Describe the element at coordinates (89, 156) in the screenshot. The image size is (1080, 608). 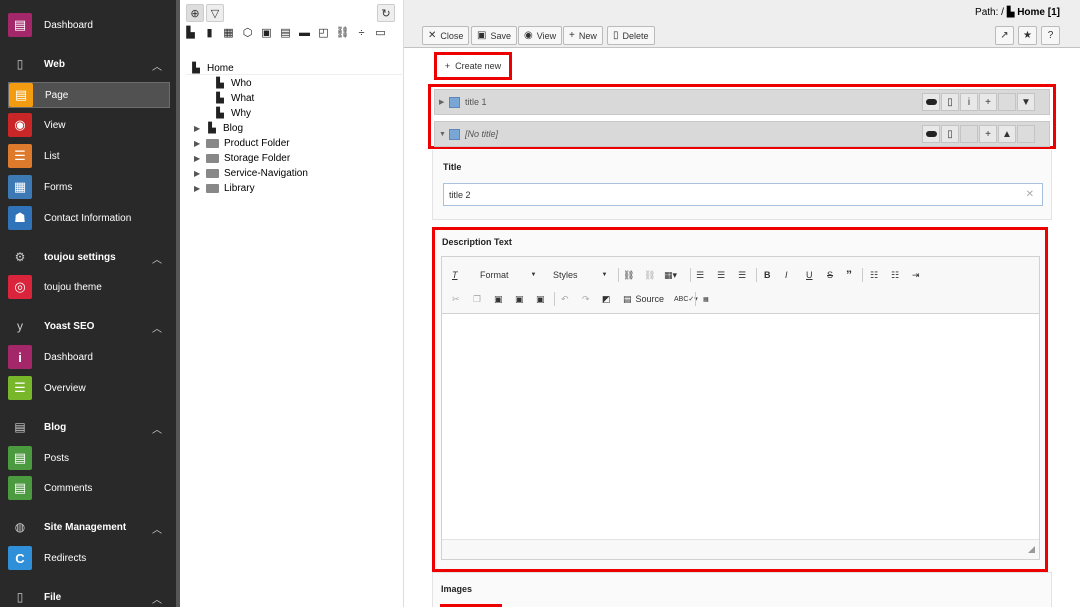
I see `module-item-list: ☰ List` at that location.